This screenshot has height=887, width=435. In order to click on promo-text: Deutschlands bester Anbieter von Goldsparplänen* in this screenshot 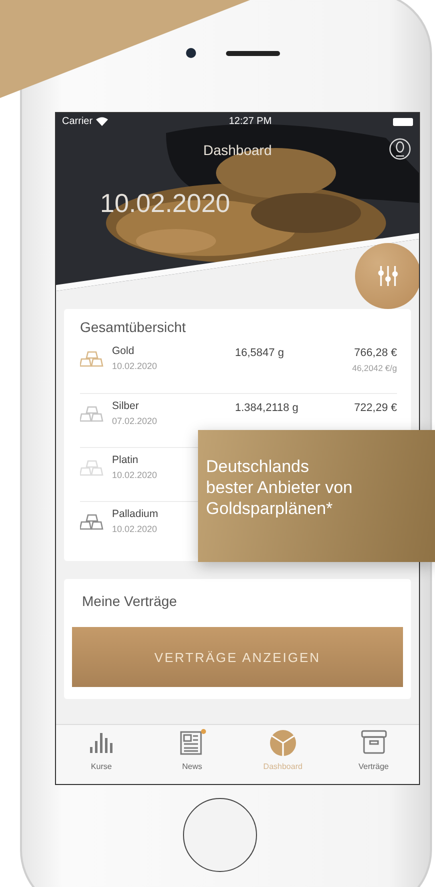, I will do `click(280, 487)`.